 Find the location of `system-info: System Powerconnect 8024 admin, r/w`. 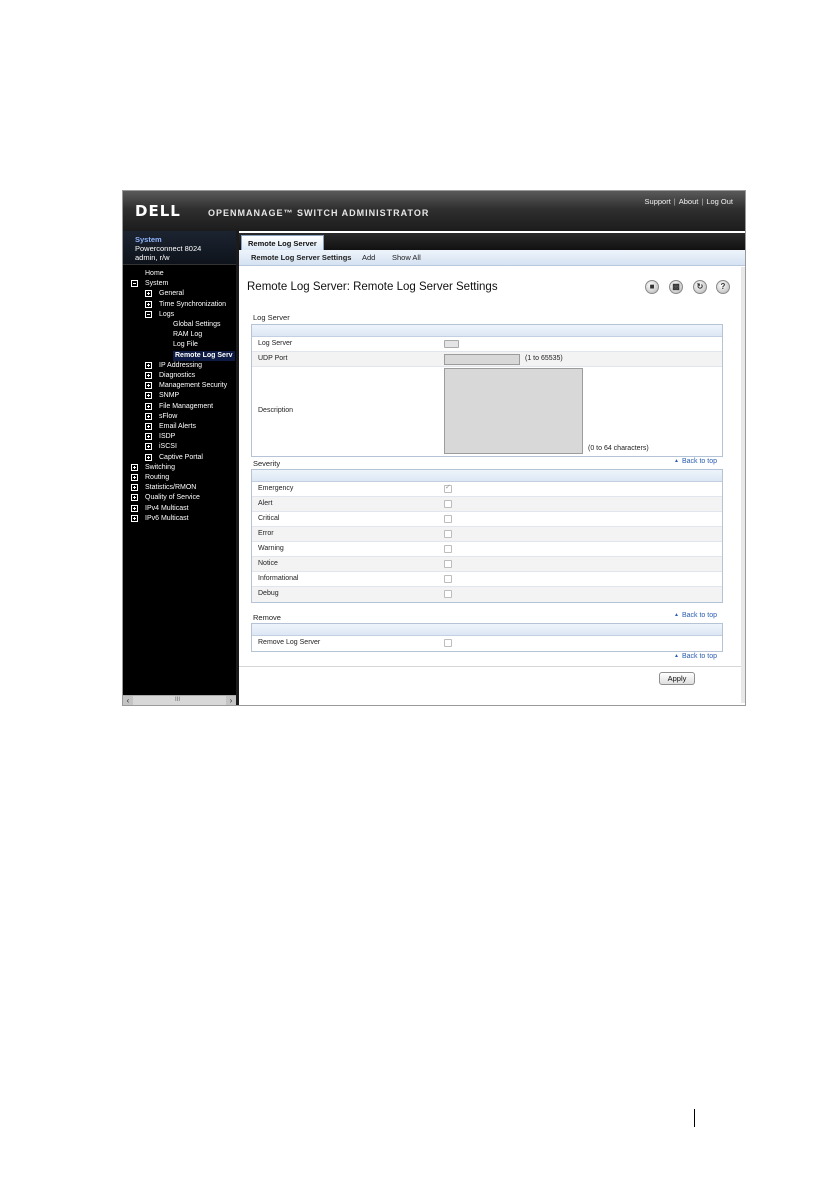

system-info: System Powerconnect 8024 admin, r/w is located at coordinates (179, 248).